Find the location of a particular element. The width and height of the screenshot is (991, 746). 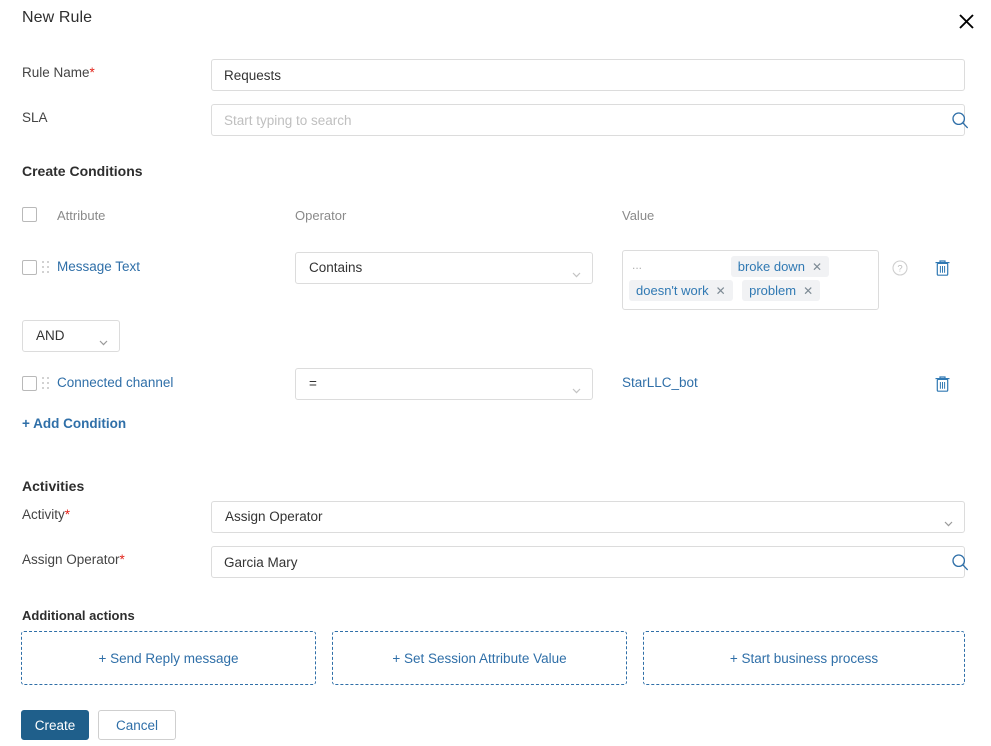

rule-name-label: Rule Name* is located at coordinates (58, 72).